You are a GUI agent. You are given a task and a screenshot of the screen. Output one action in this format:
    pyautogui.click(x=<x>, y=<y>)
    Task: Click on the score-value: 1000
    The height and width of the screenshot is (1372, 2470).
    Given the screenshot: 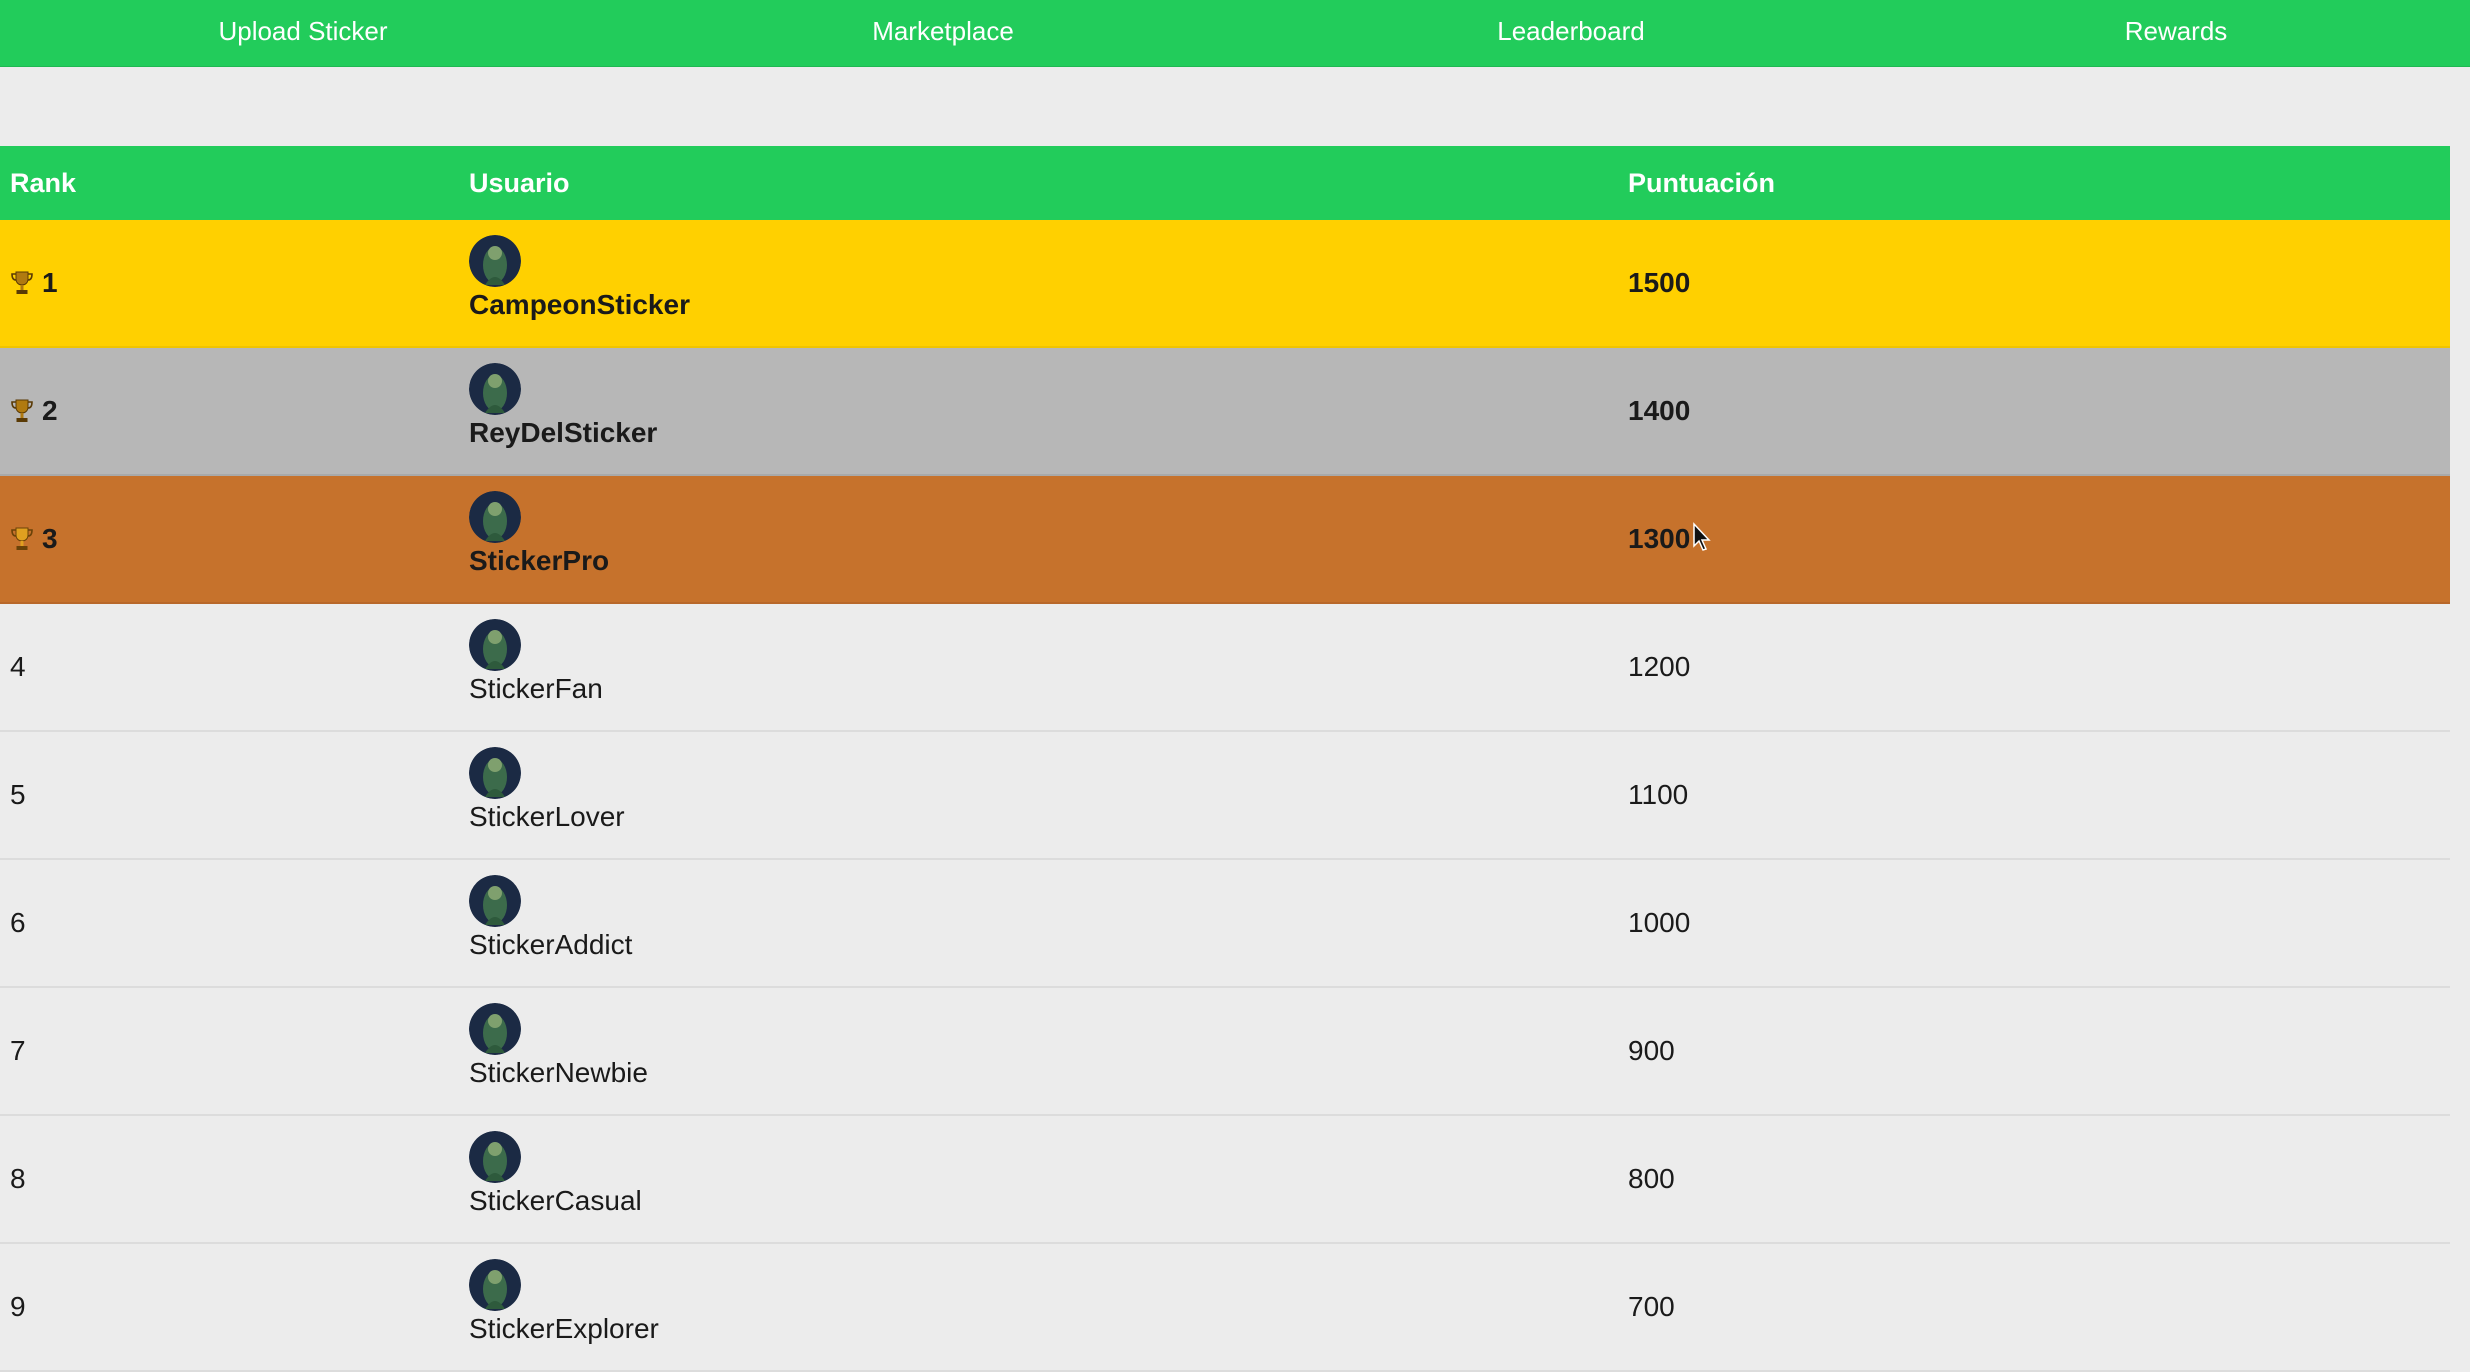 What is the action you would take?
    pyautogui.click(x=1659, y=922)
    